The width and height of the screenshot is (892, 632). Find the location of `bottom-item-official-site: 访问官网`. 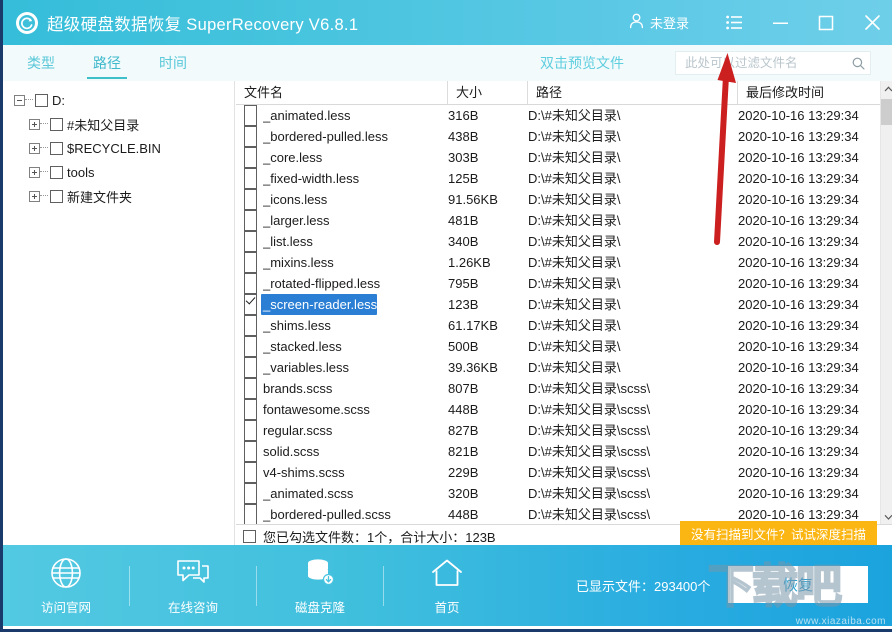

bottom-item-official-site: 访问官网 is located at coordinates (66, 586).